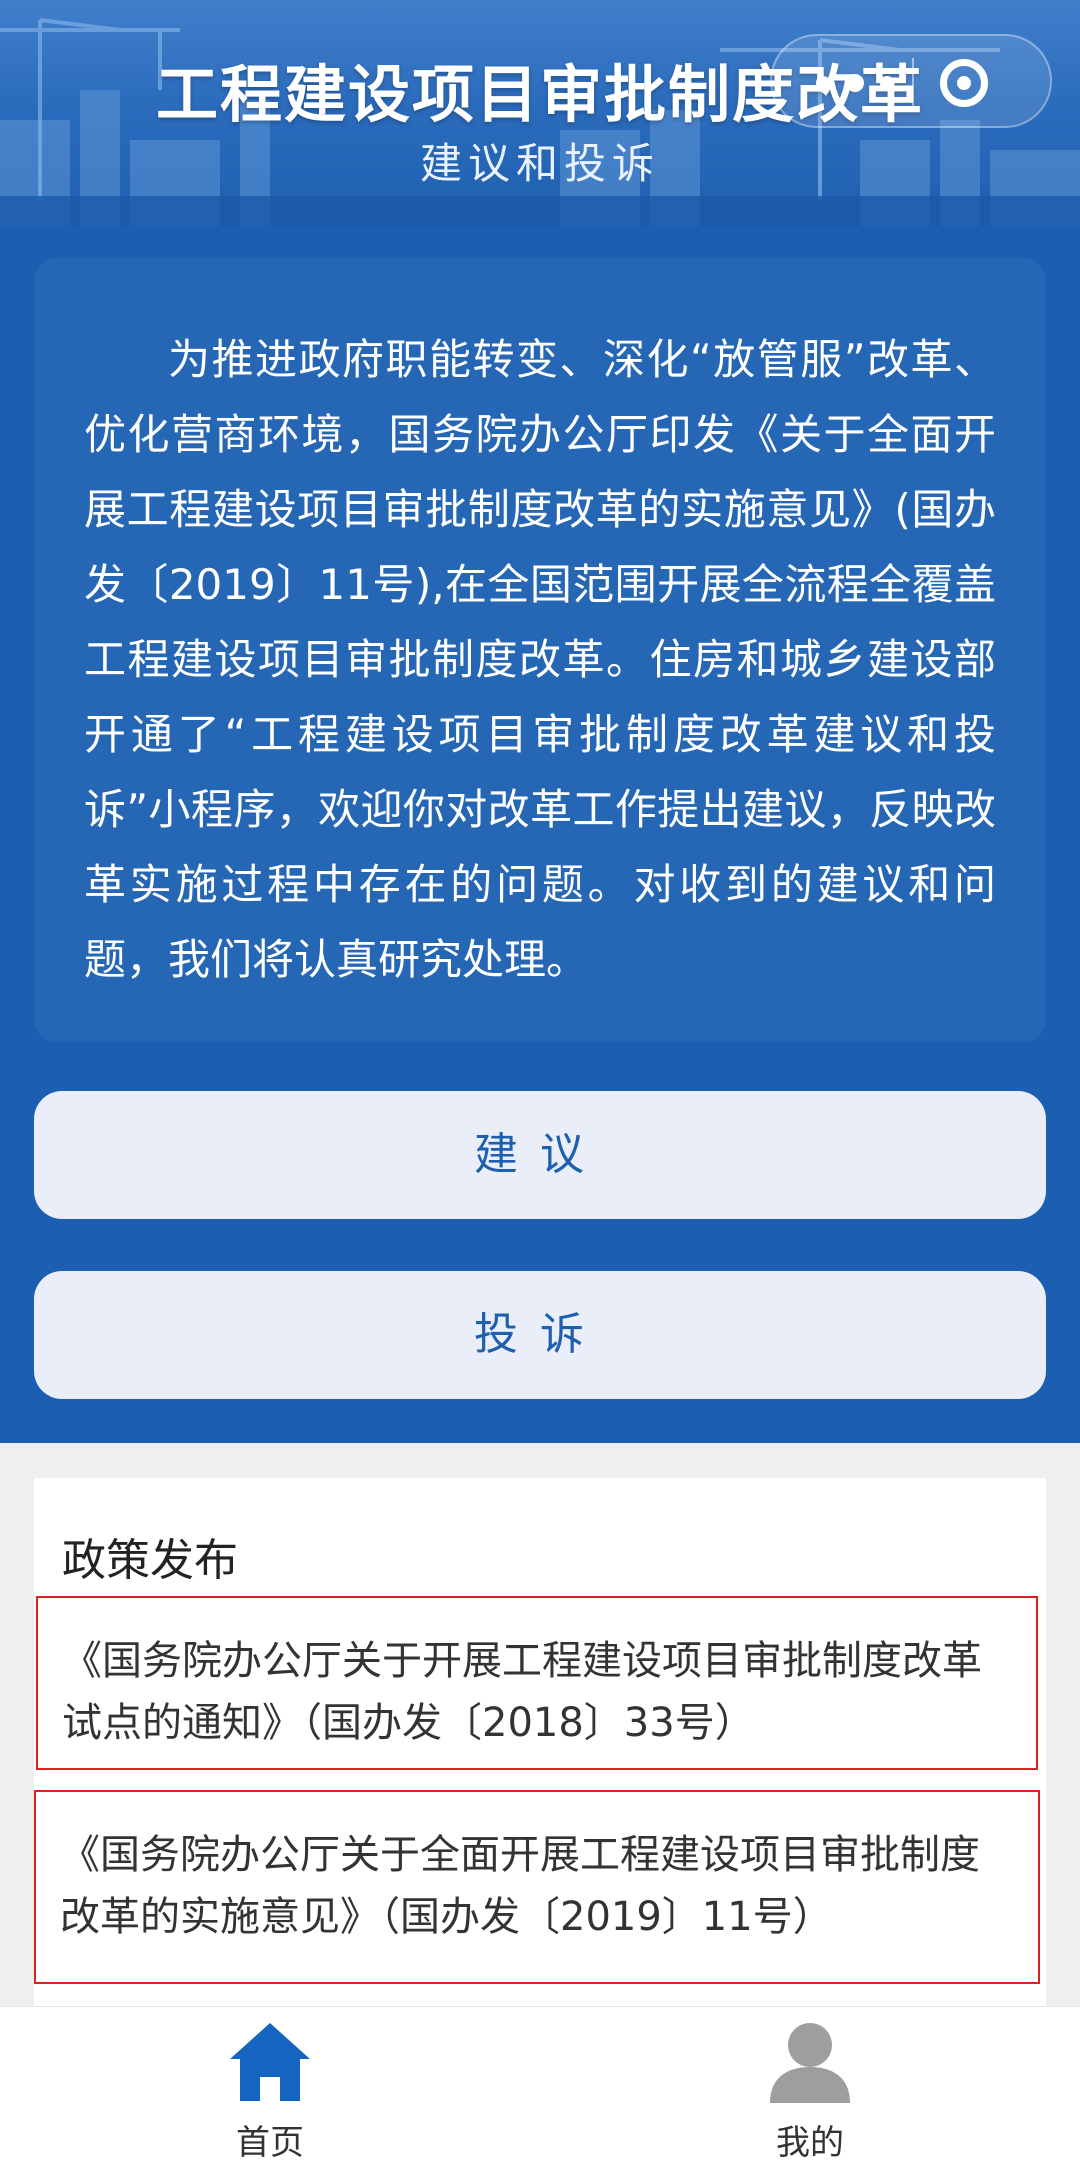 The image size is (1080, 2167). What do you see at coordinates (270, 2062) in the screenshot?
I see `home-icon` at bounding box center [270, 2062].